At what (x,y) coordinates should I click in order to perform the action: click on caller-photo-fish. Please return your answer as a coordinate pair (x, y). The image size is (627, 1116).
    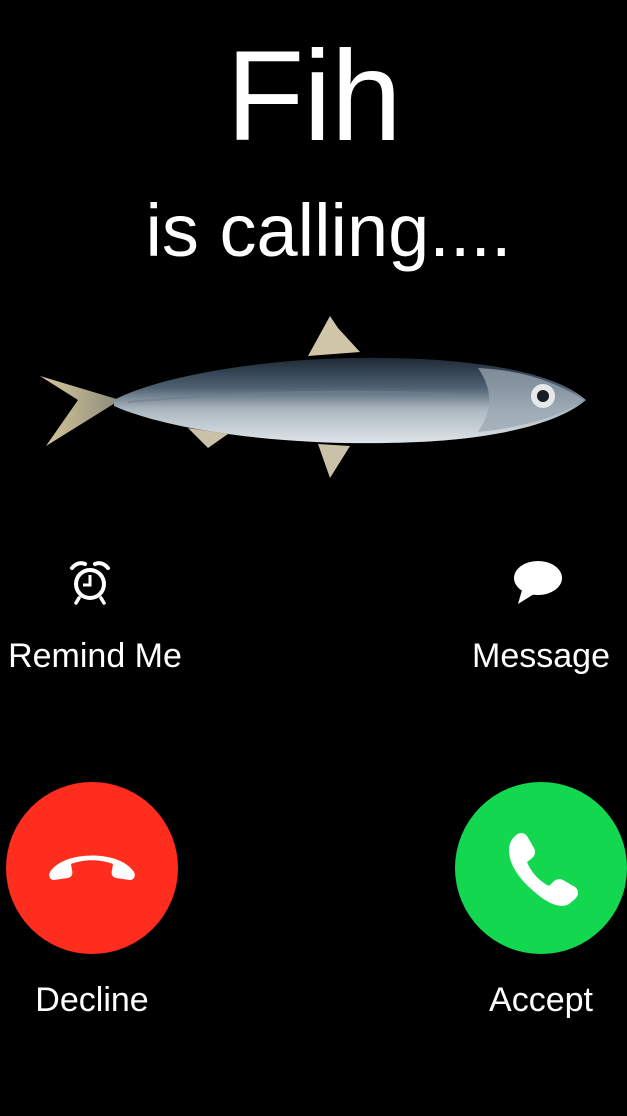
    Looking at the image, I should click on (313, 397).